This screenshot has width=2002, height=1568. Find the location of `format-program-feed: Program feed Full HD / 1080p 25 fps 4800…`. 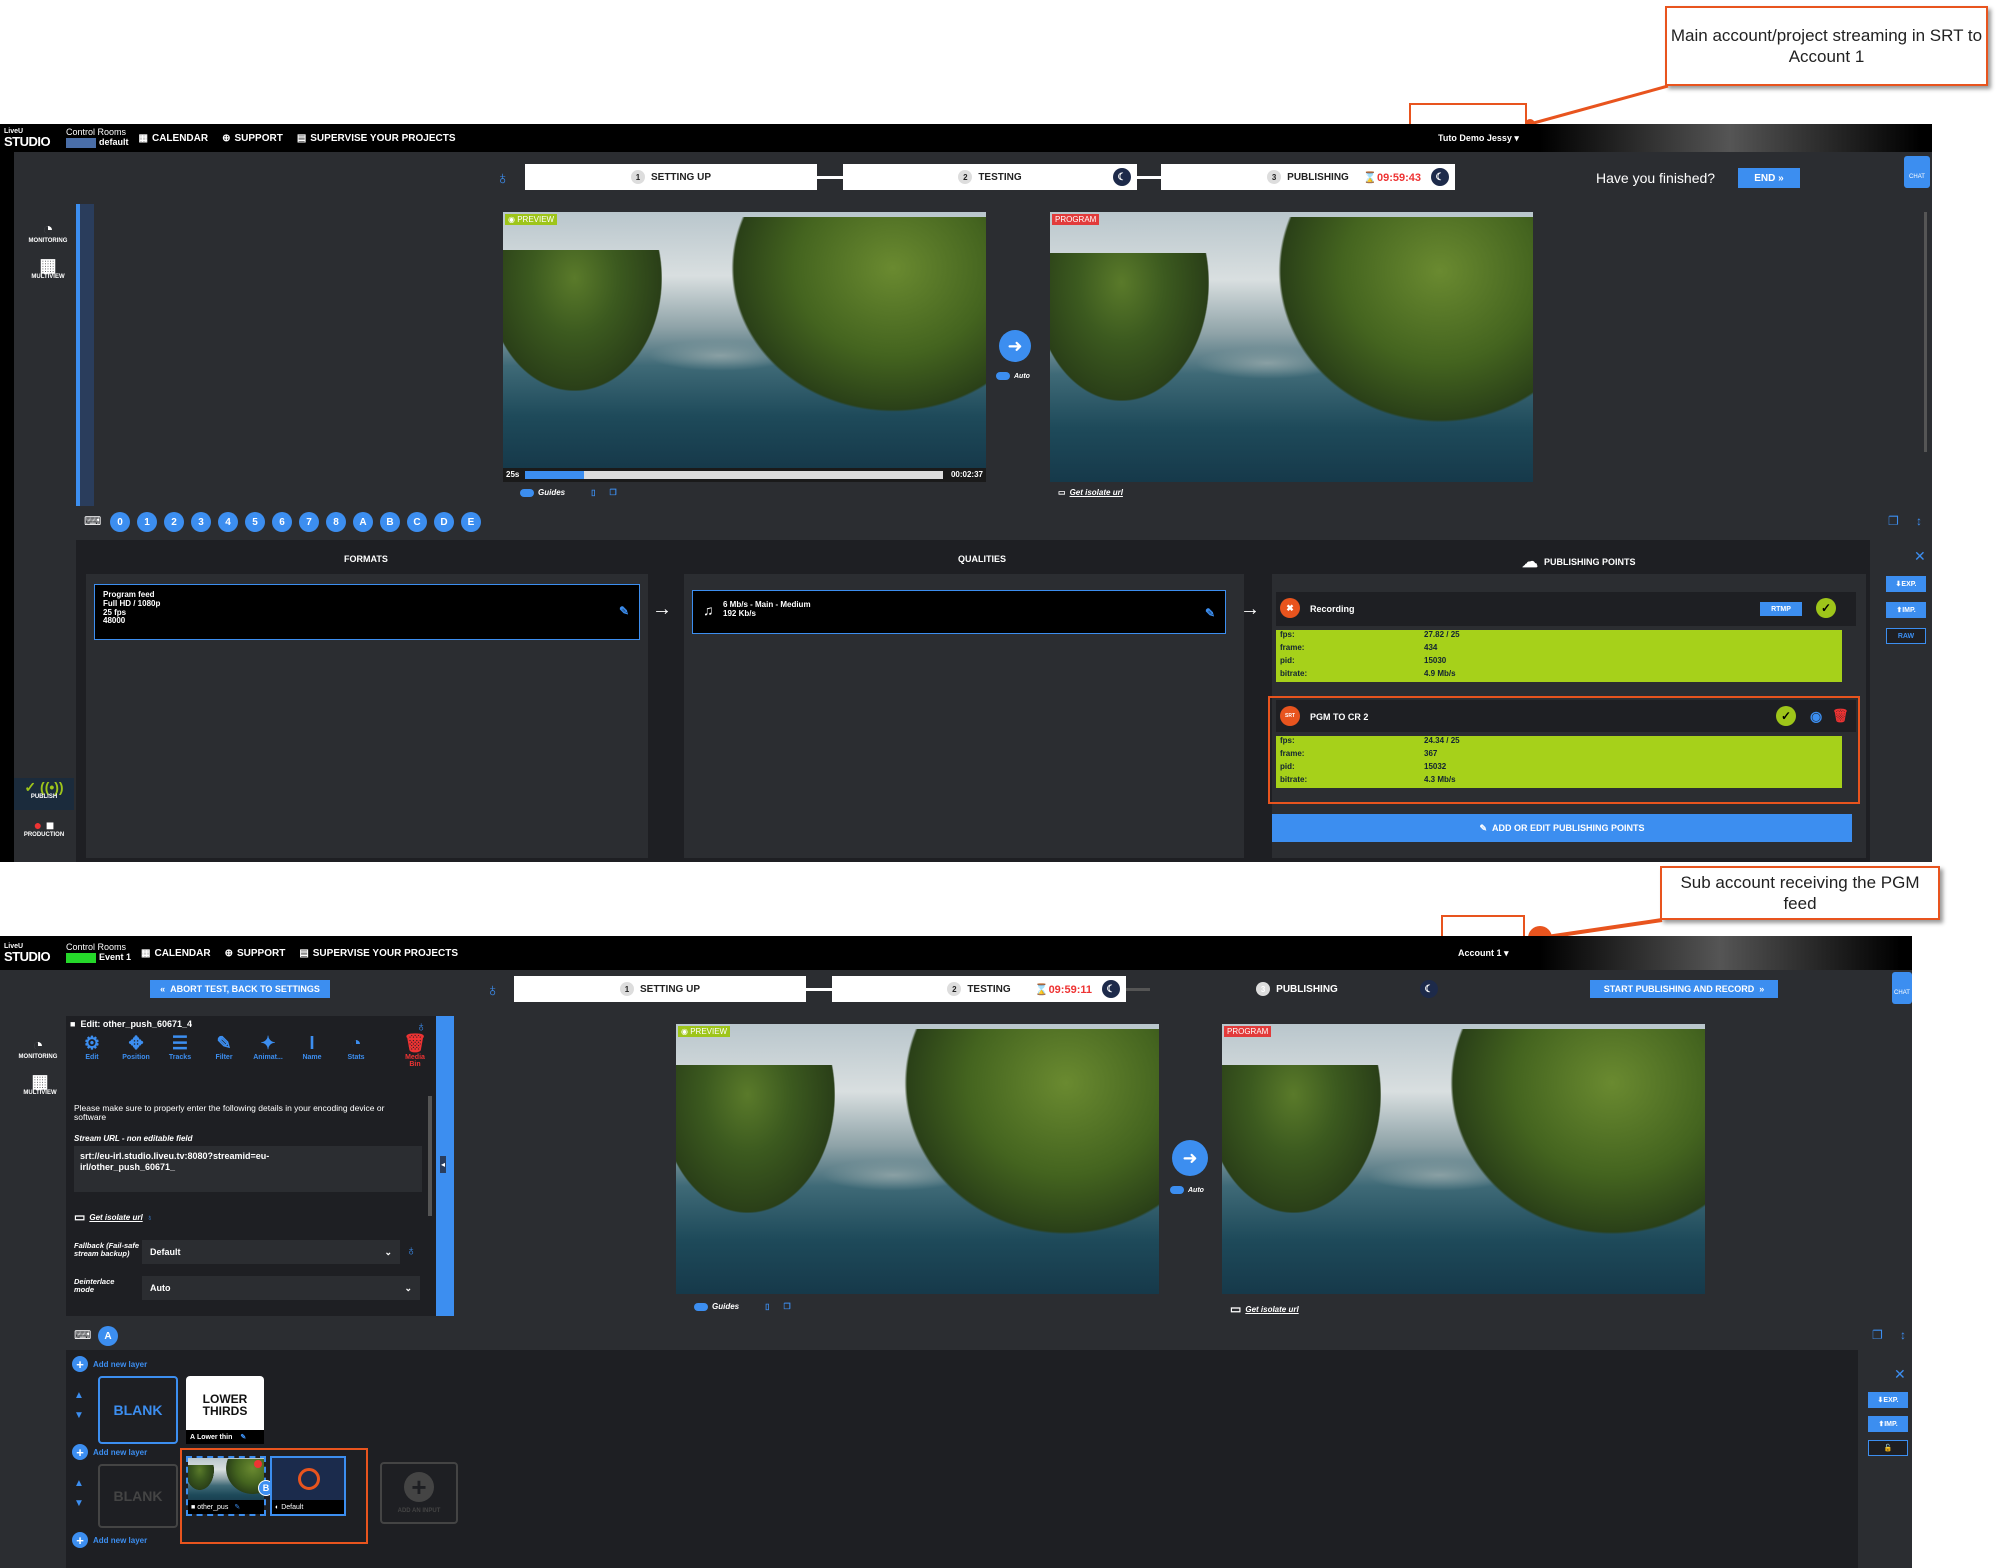

format-program-feed: Program feed Full HD / 1080p 25 fps 4800… is located at coordinates (367, 612).